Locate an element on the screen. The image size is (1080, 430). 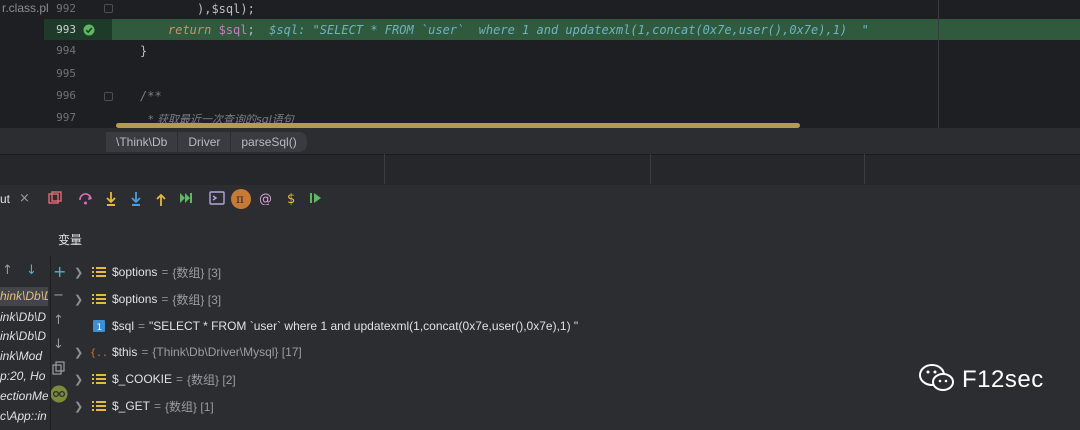
svg-text: π is located at coordinates (240, 198).